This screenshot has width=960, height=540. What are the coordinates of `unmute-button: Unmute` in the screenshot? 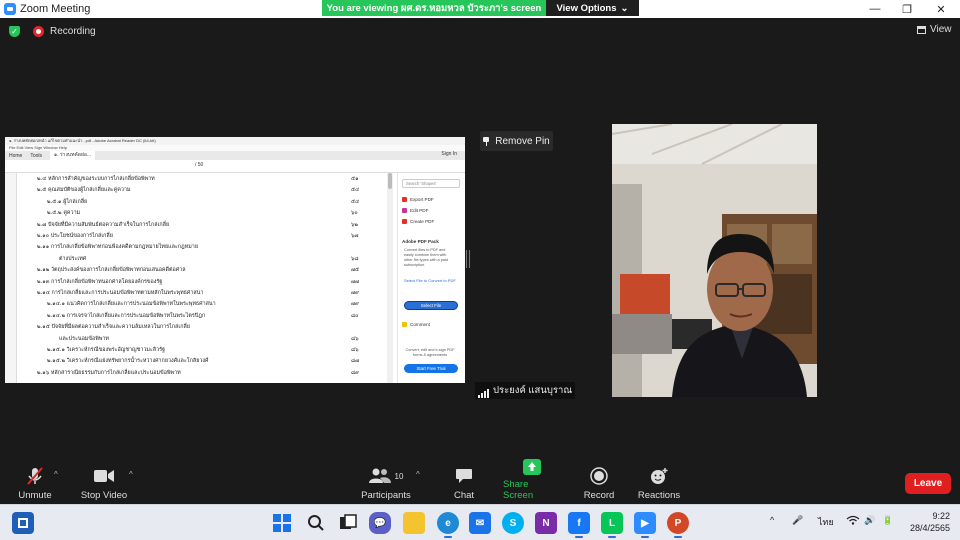 It's located at (35, 483).